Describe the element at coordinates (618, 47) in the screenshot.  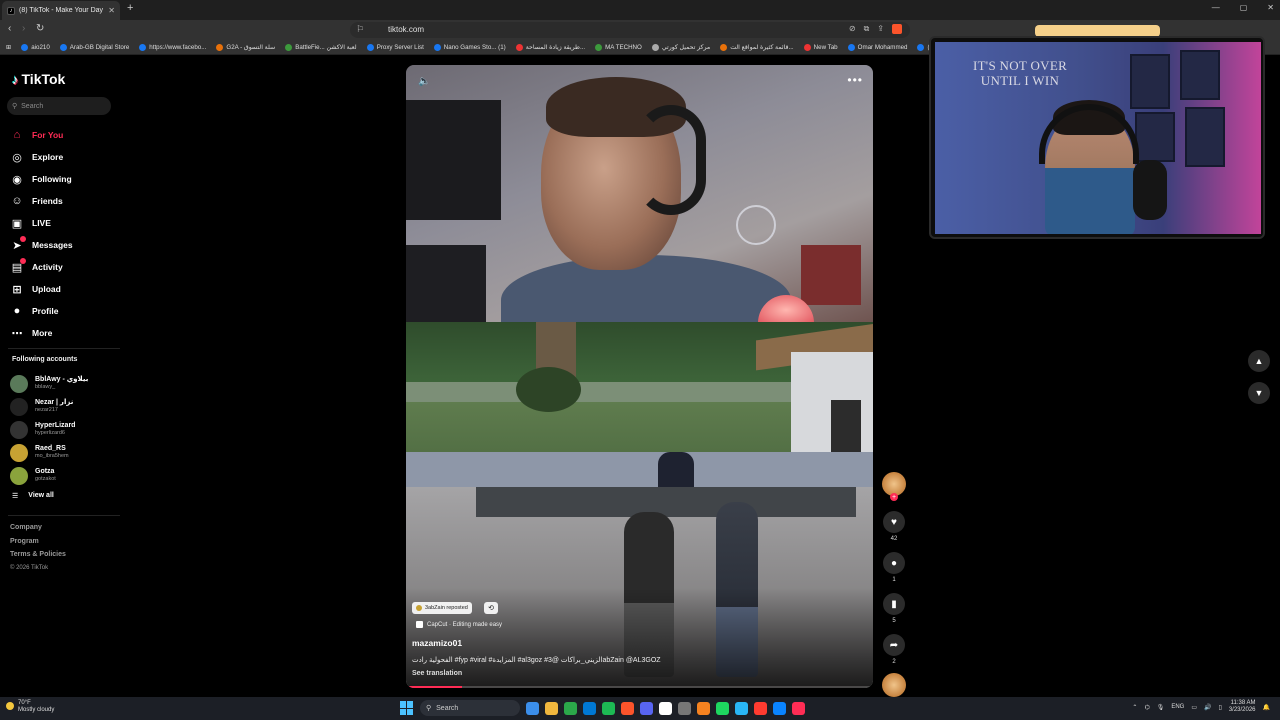
I see `bookmark-item: MA TECHNO` at that location.